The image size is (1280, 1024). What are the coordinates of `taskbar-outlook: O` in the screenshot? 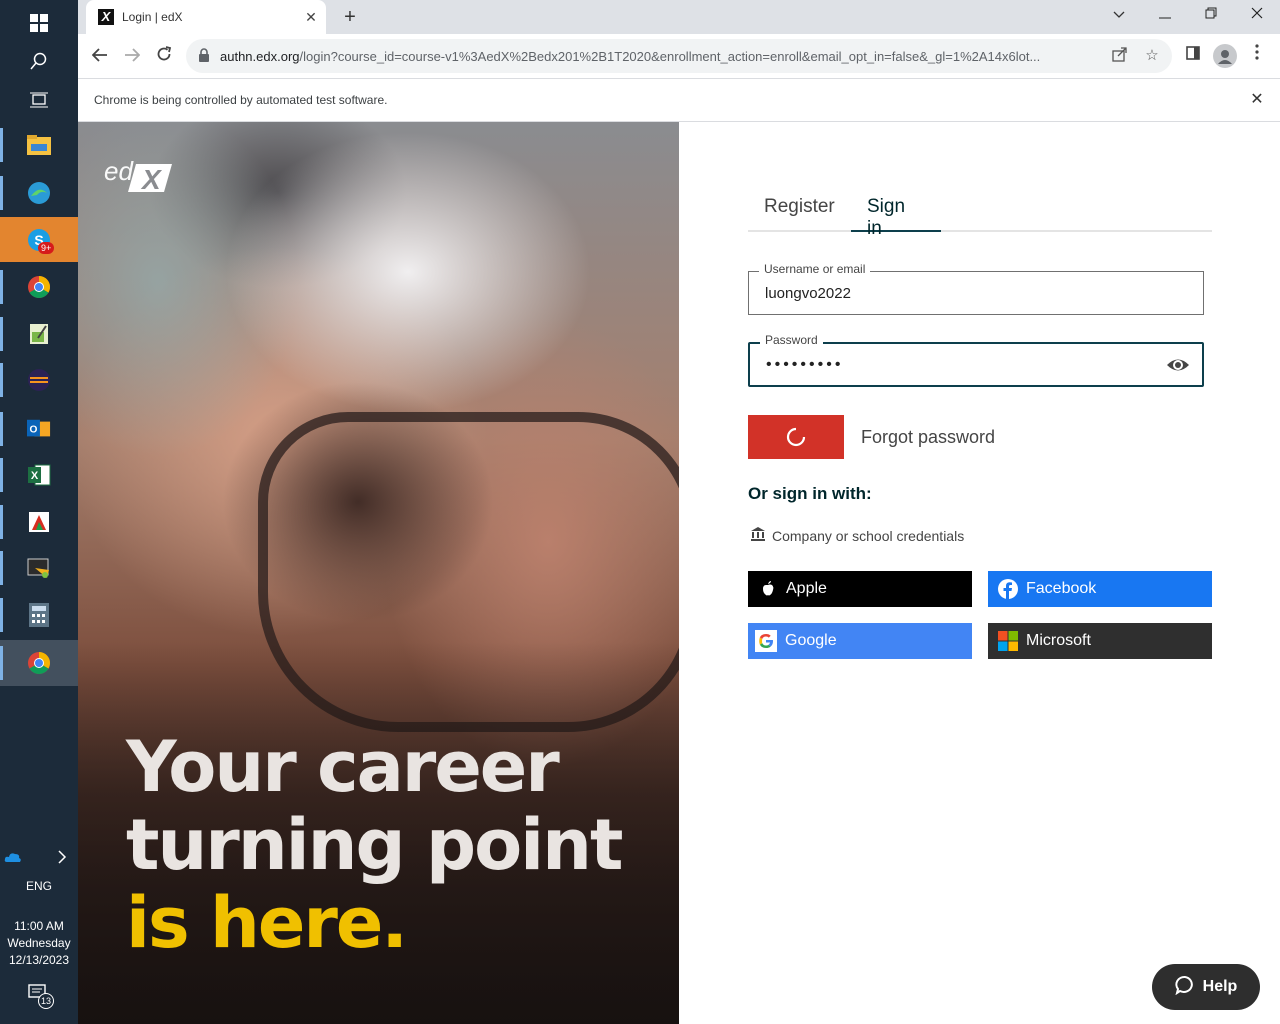 It's located at (39, 429).